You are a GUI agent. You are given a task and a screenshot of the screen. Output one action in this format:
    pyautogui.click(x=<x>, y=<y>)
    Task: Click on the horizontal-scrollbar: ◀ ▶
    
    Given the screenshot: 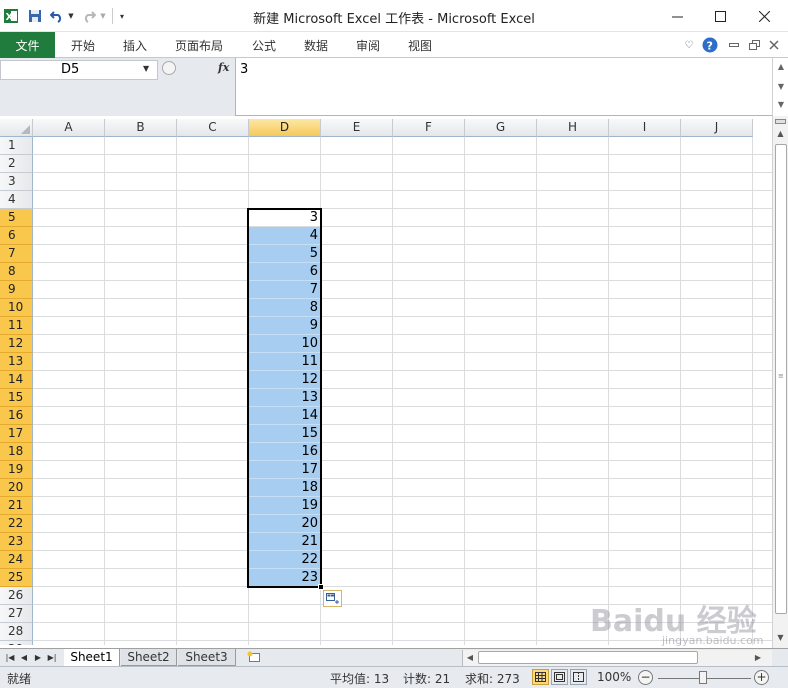 What is the action you would take?
    pyautogui.click(x=617, y=658)
    